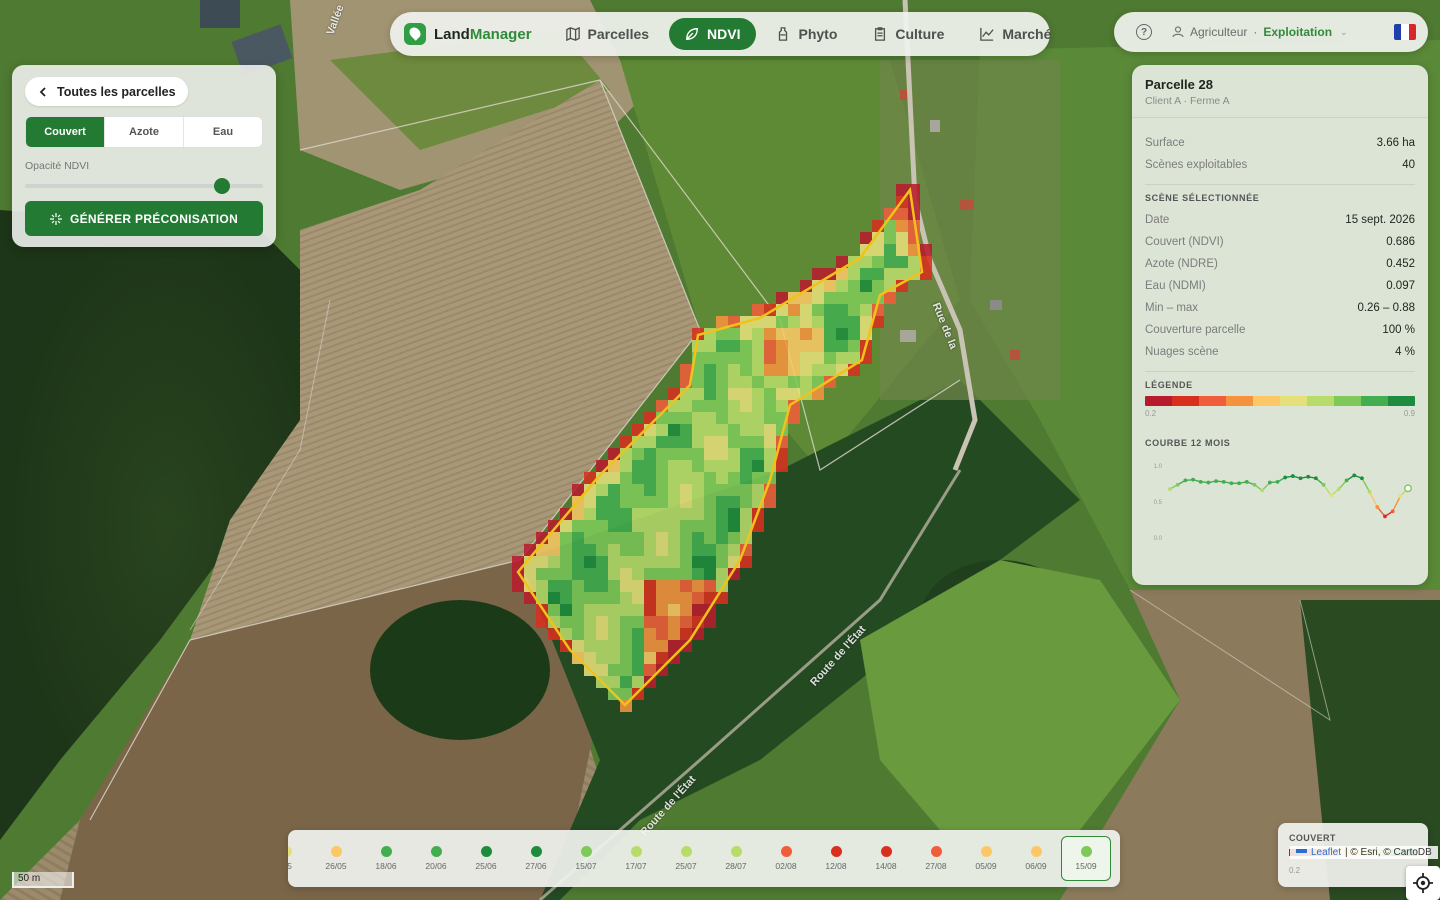 This screenshot has width=1440, height=900. I want to click on ndvi-12-month-chart: 1.0 0.5 0.0, so click(1283, 503).